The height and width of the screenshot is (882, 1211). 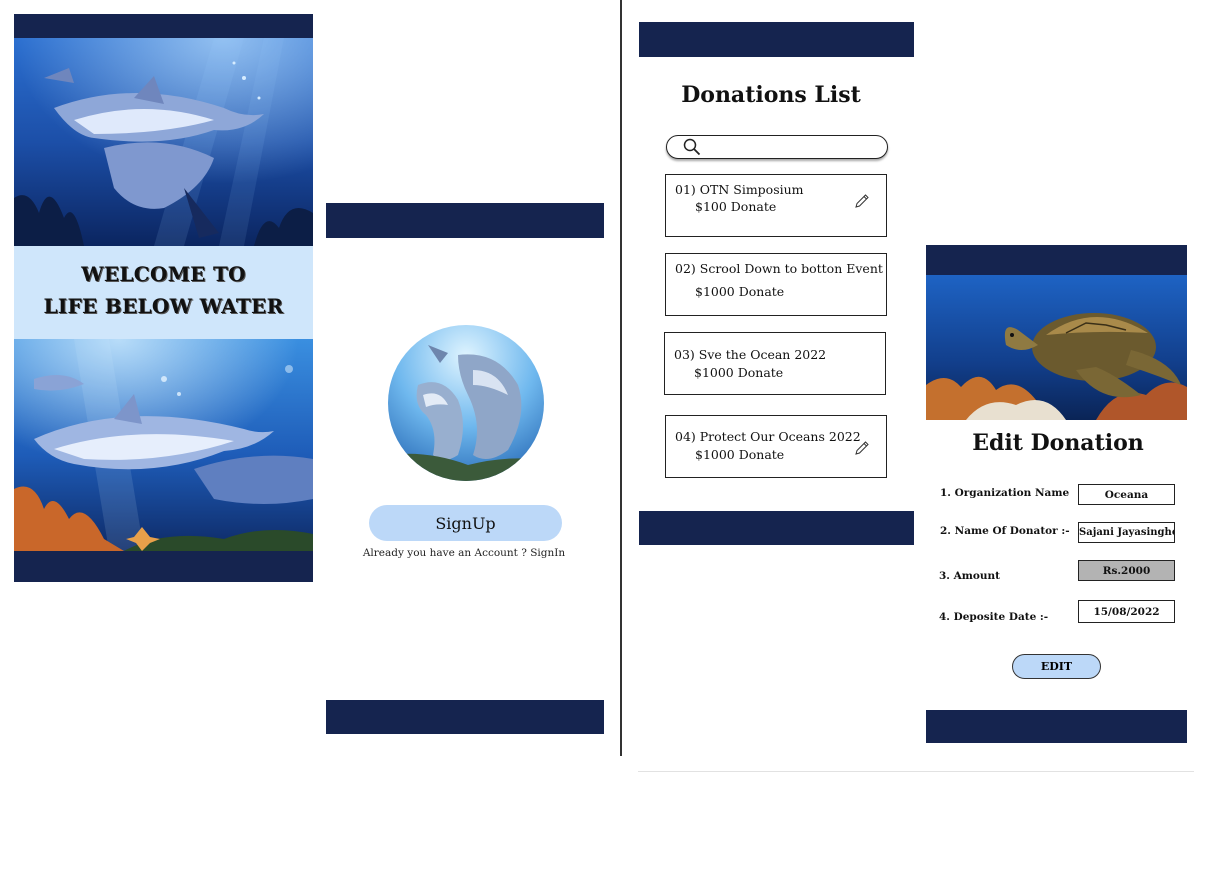 I want to click on edit-top-bar, so click(x=1056, y=260).